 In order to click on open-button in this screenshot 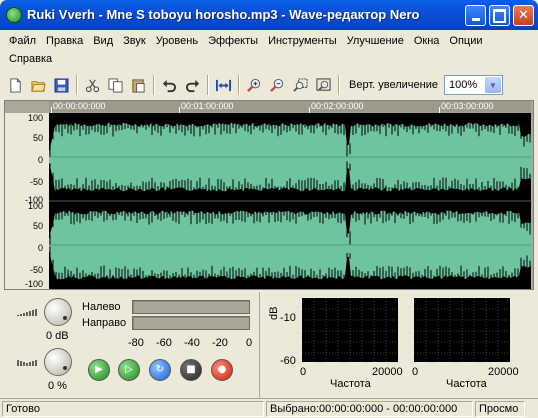, I will do `click(38, 85)`.